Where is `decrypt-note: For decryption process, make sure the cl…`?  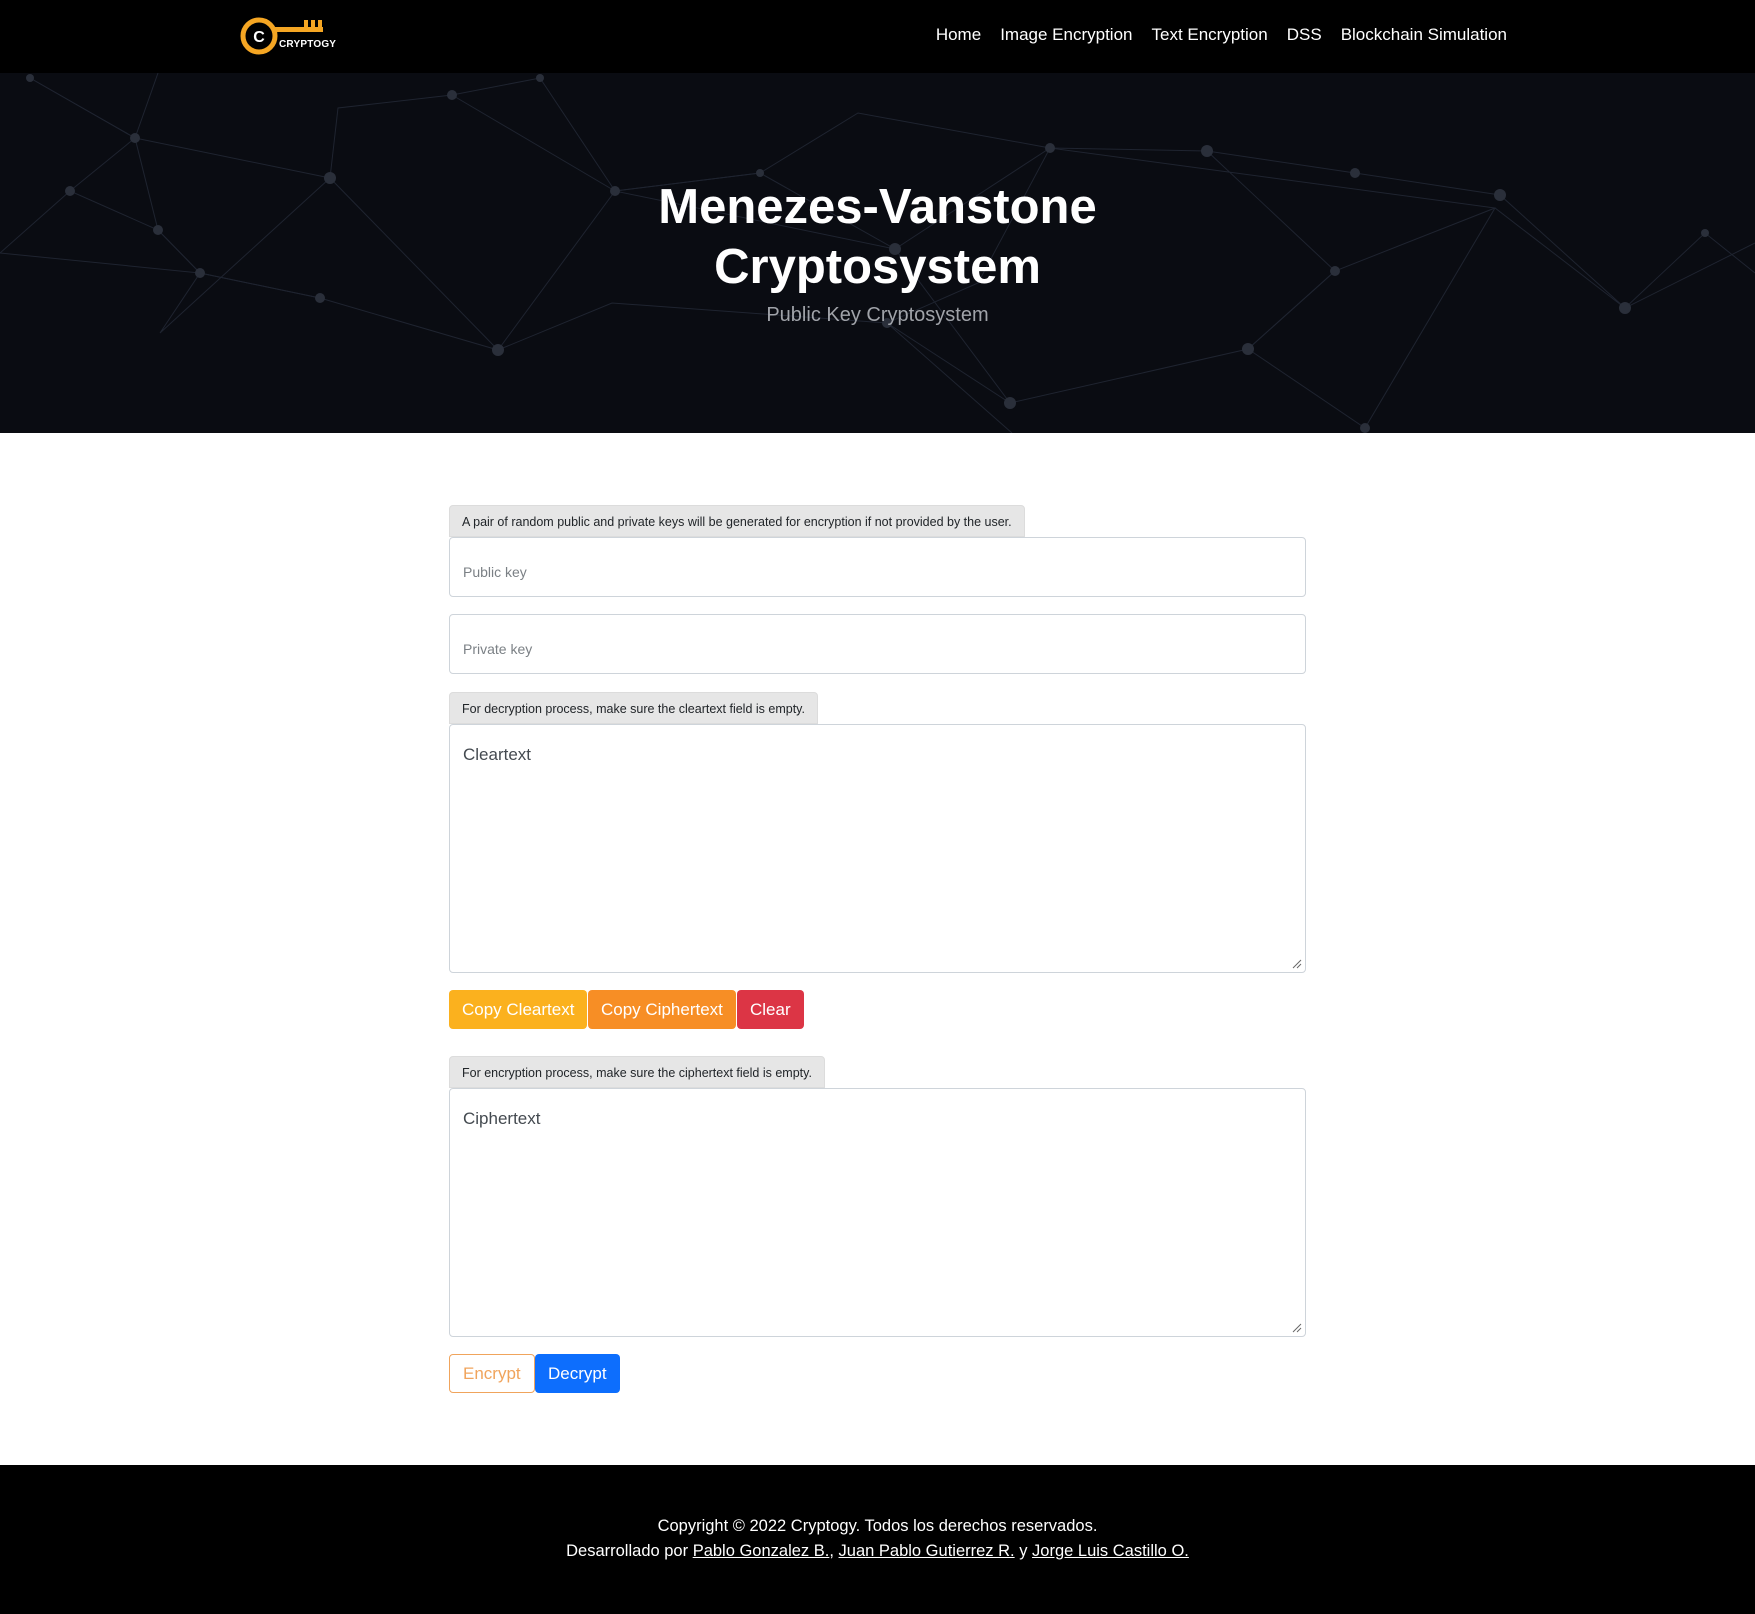
decrypt-note: For decryption process, make sure the cl… is located at coordinates (633, 708).